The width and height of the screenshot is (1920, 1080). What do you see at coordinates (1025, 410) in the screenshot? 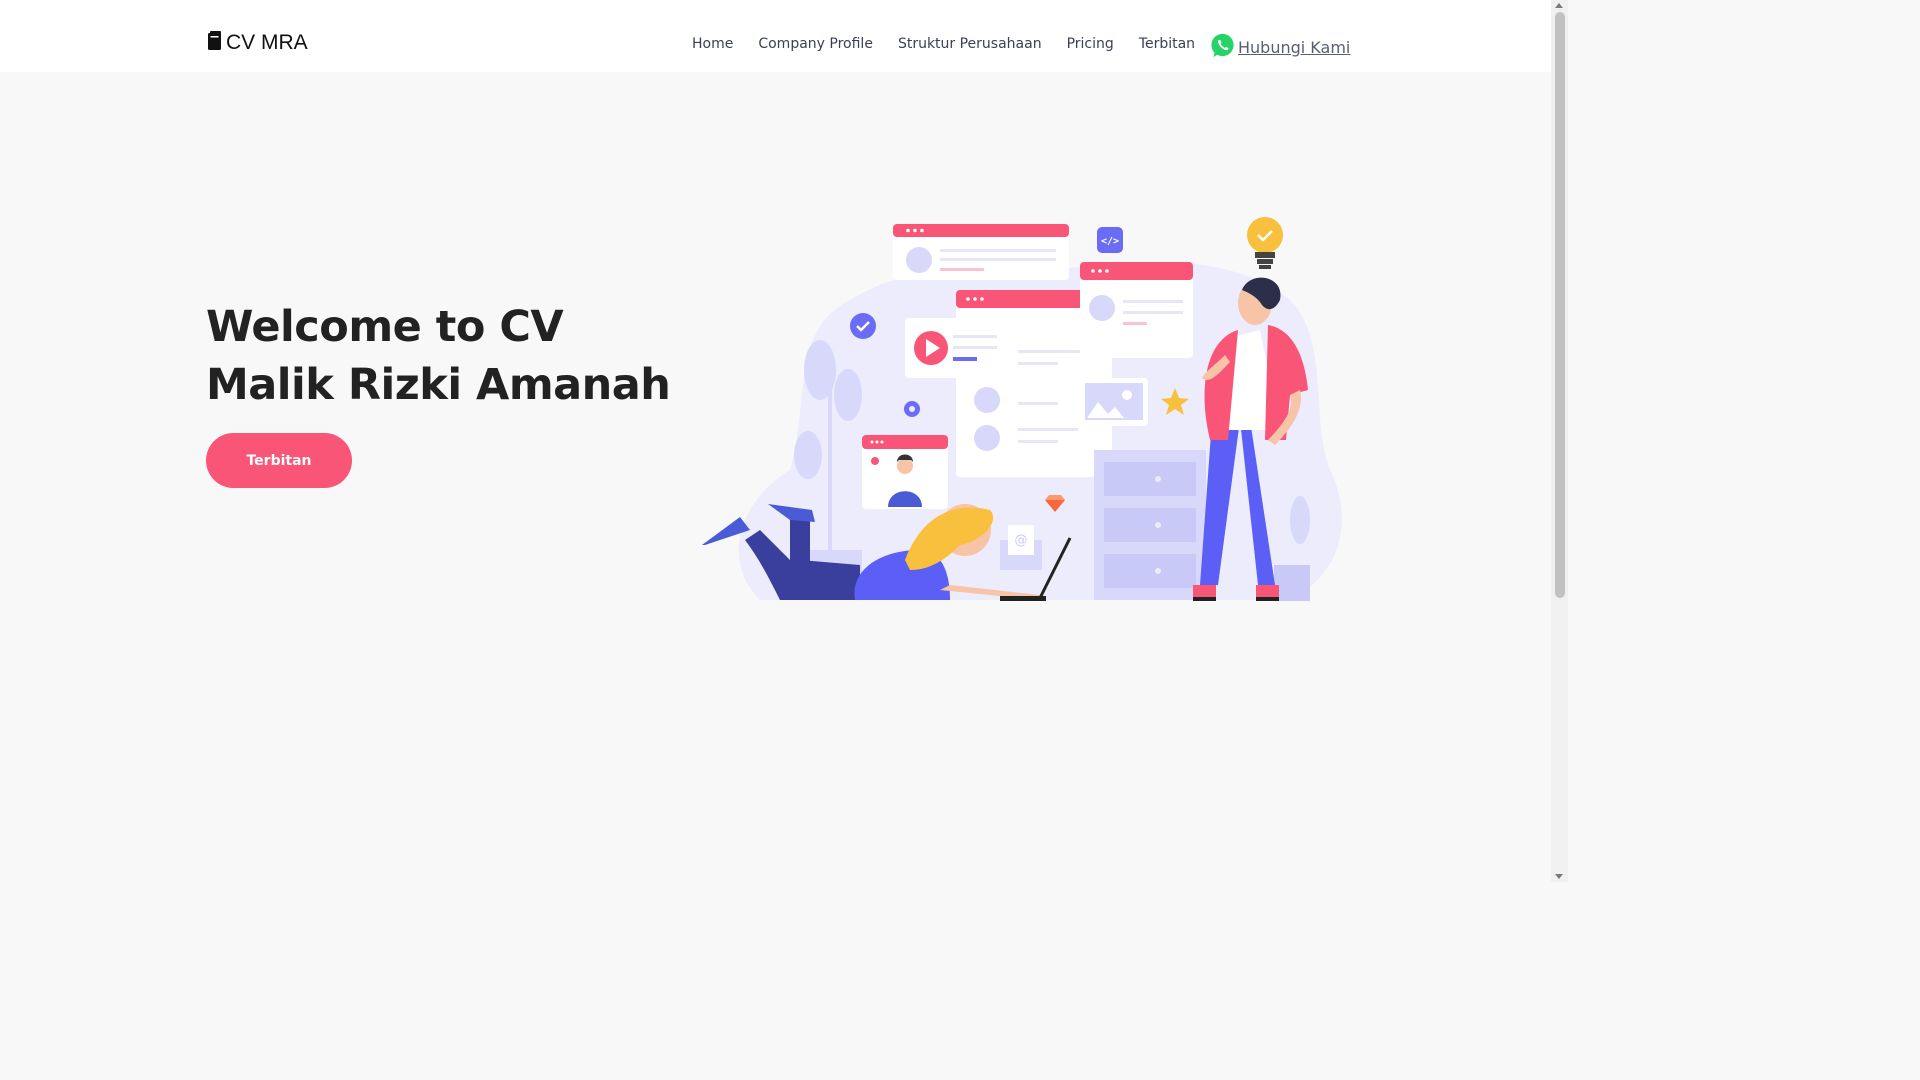
I see `people-working-illustration: </> @` at bounding box center [1025, 410].